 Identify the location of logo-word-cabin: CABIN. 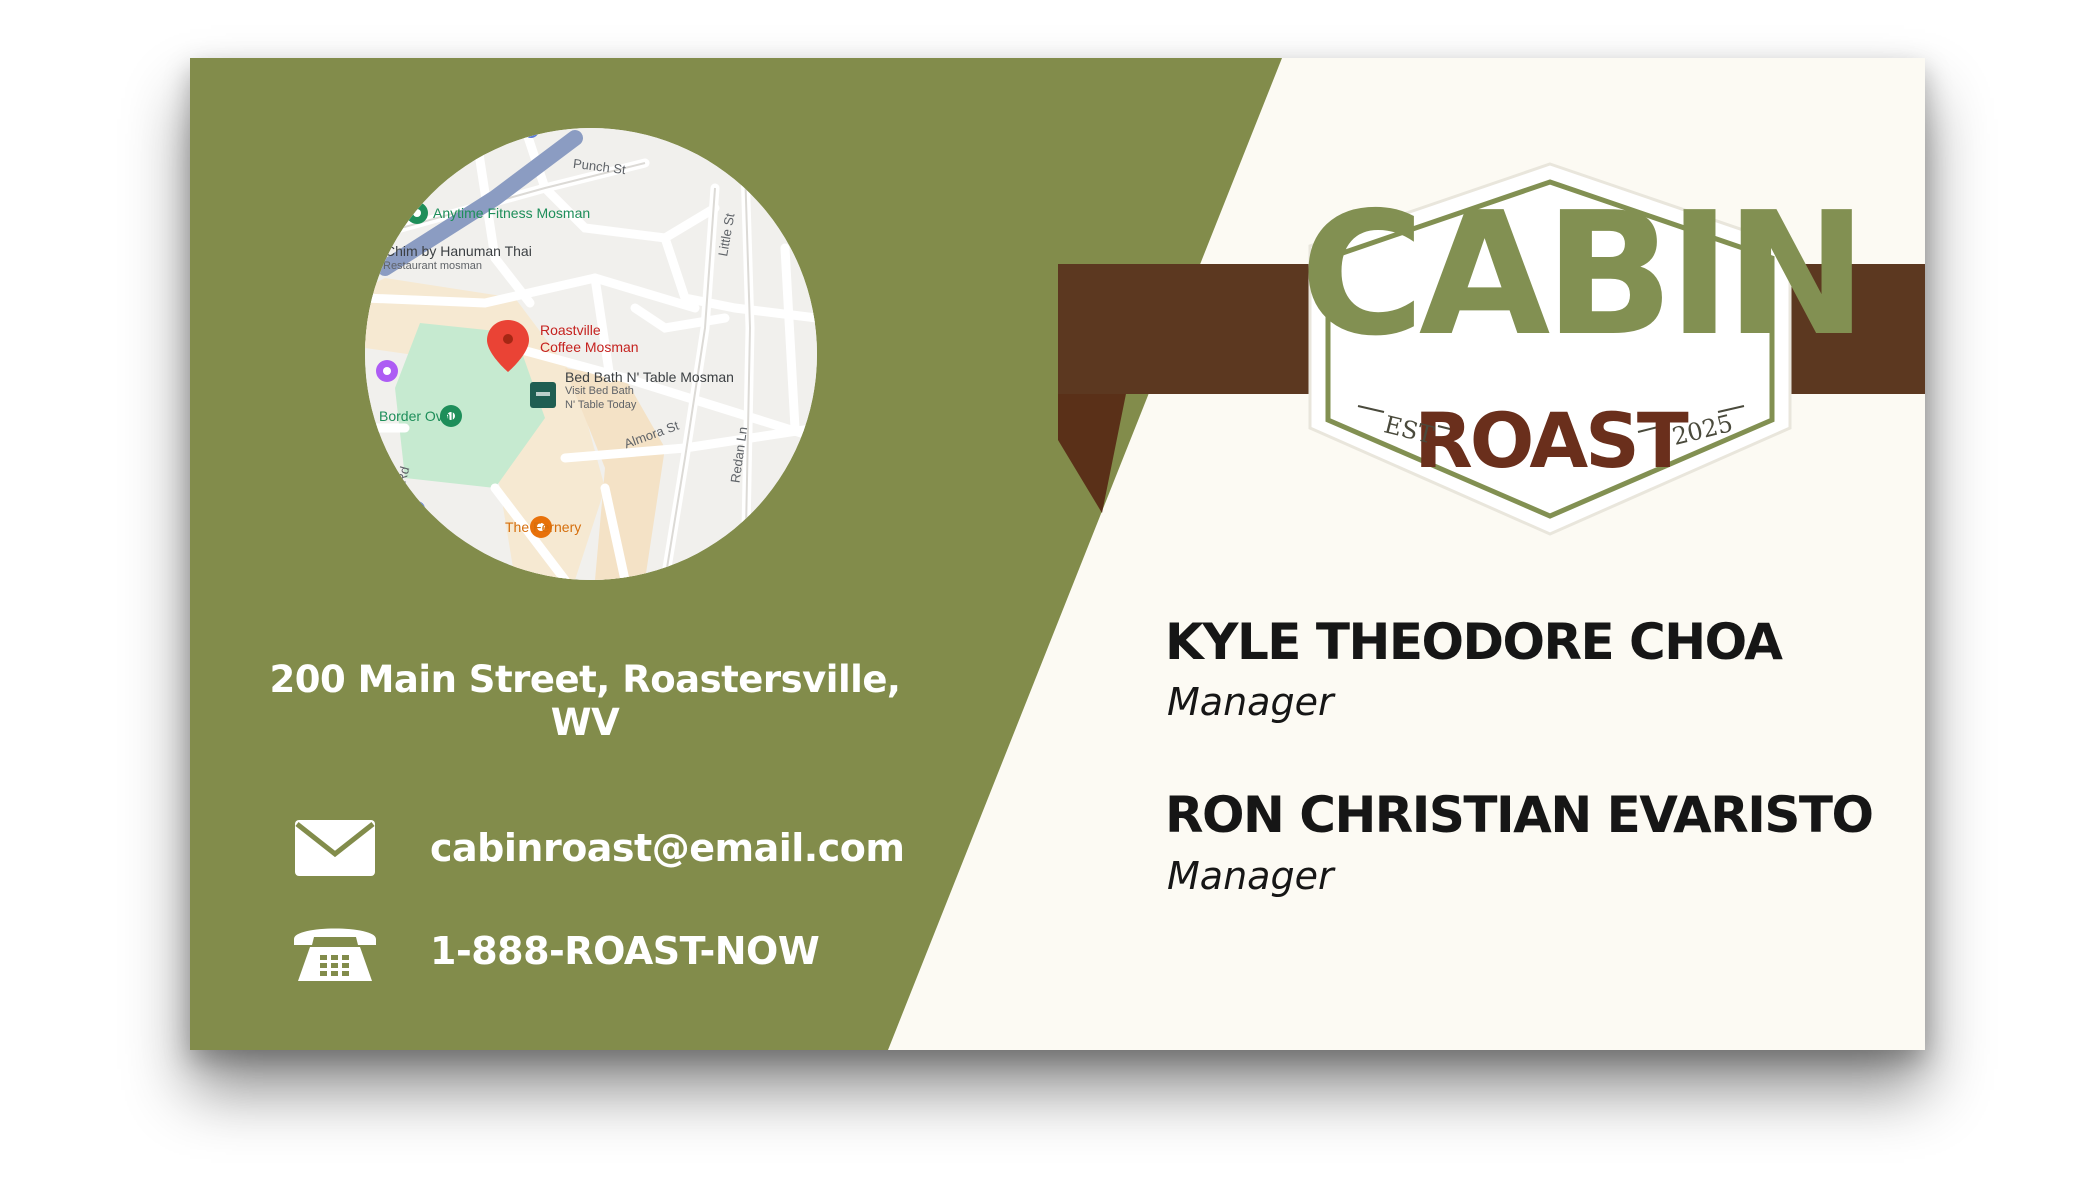
(1583, 275).